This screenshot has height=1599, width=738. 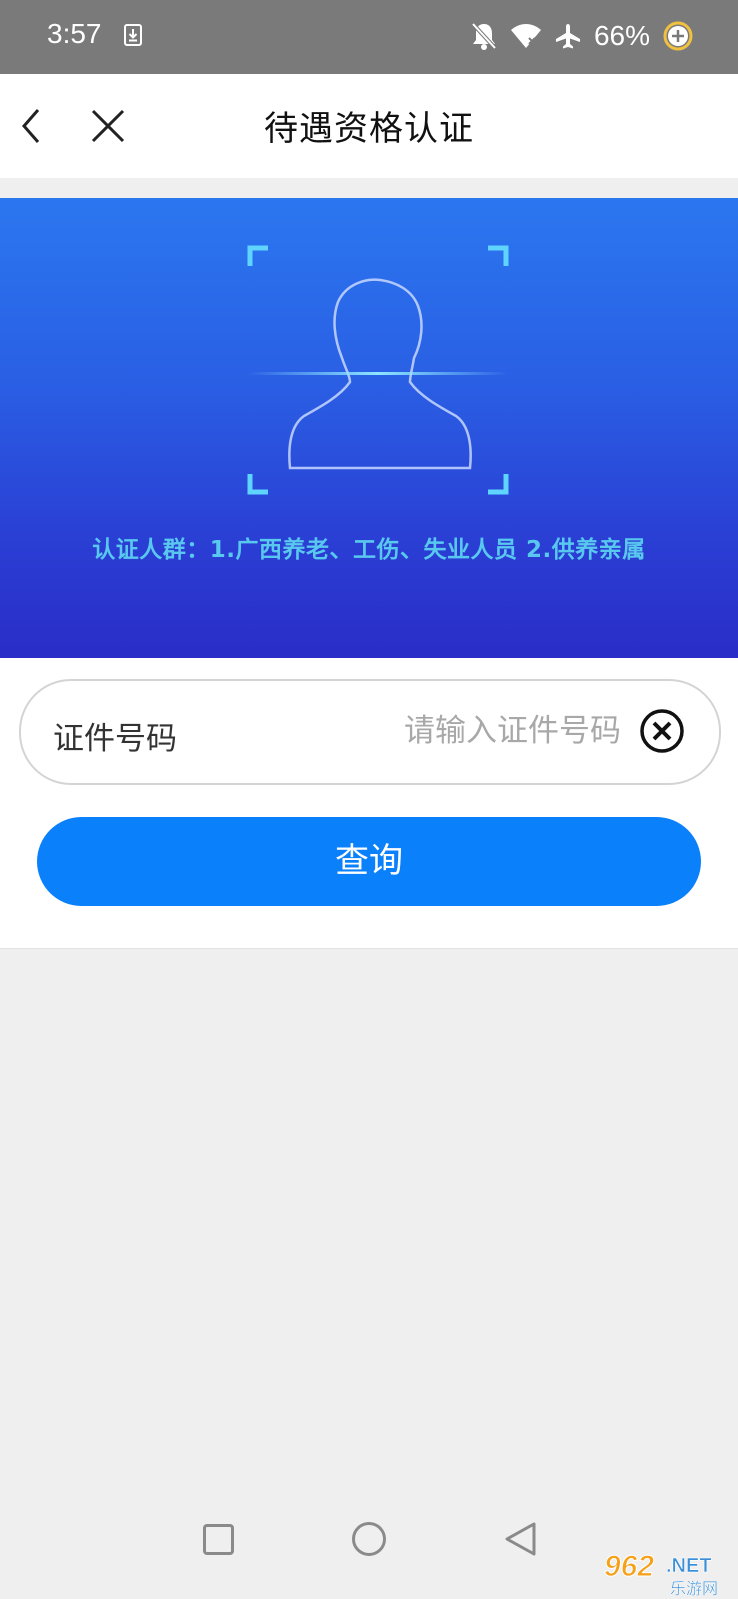 I want to click on nav-bar: 待遇资格认证, so click(x=369, y=126).